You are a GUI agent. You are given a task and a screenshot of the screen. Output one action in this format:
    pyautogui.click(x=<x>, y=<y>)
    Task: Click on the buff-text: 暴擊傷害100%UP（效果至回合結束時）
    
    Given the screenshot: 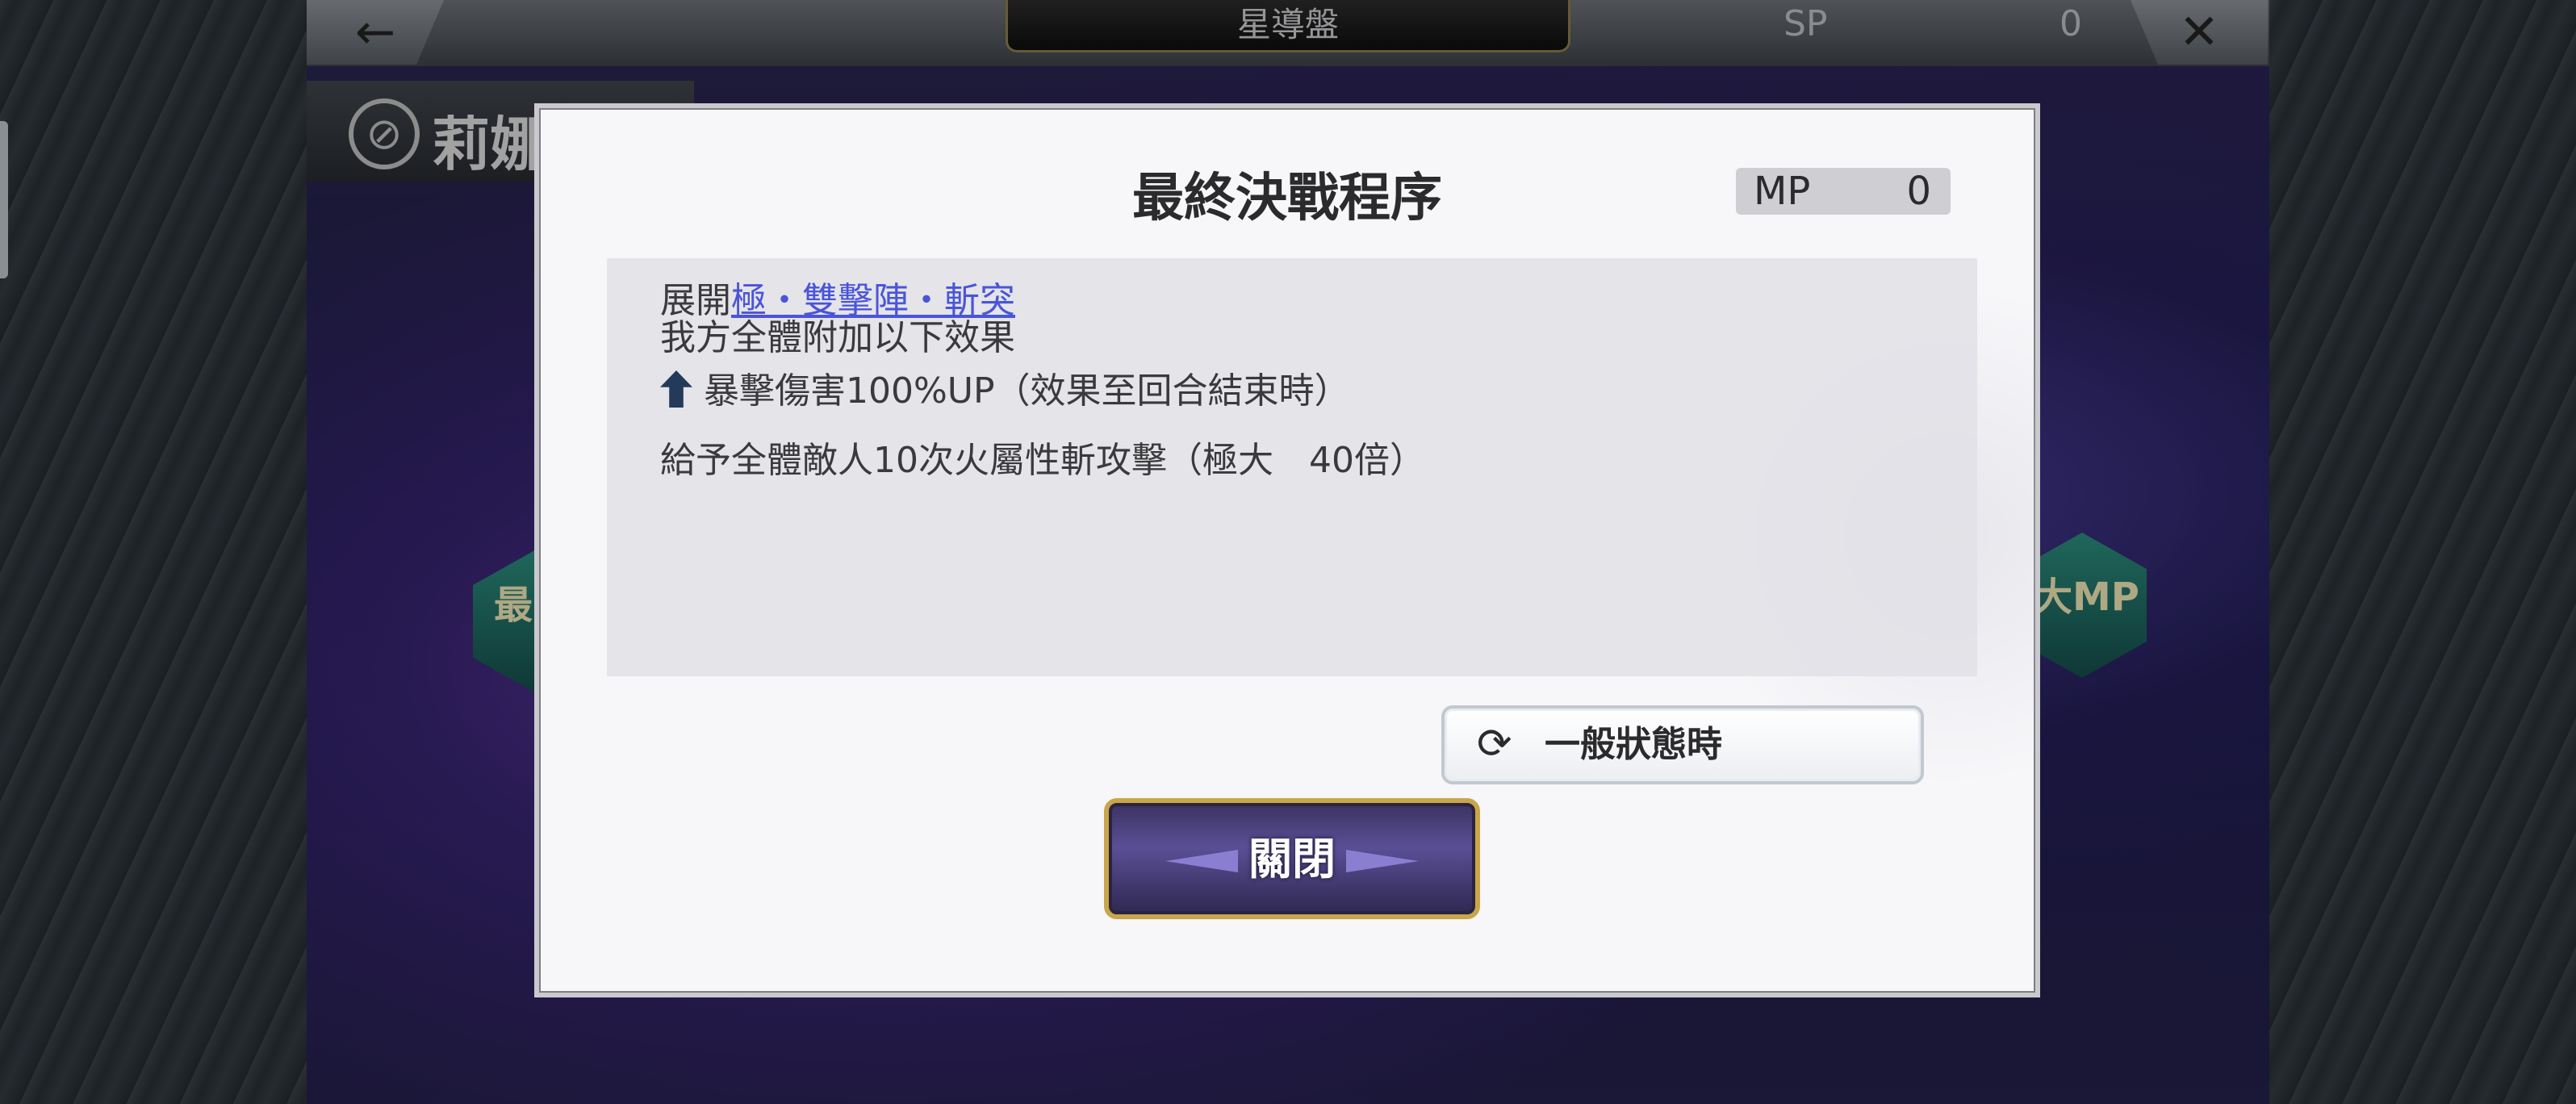 What is the action you would take?
    pyautogui.click(x=1027, y=391)
    